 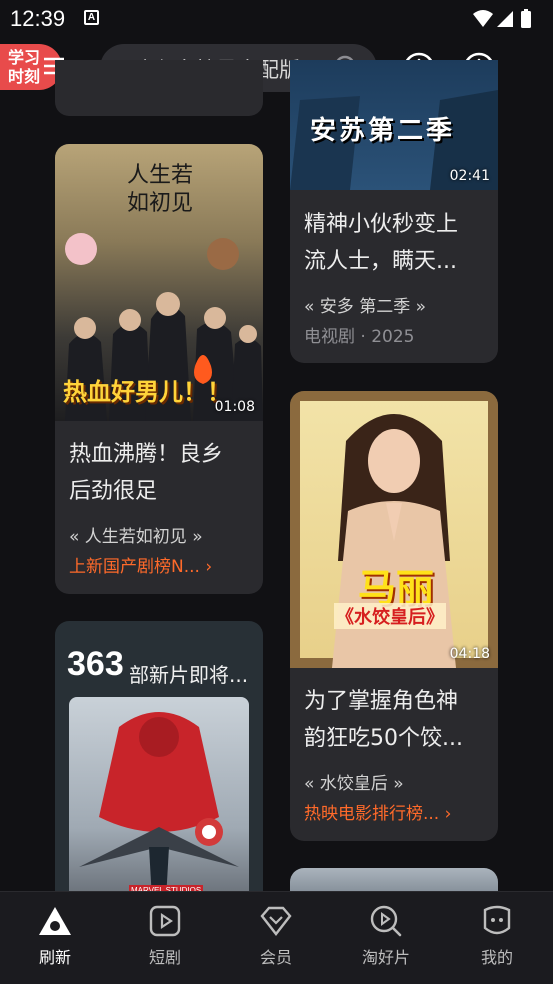 I want to click on tab-short-drama: 短剧, so click(x=165, y=938).